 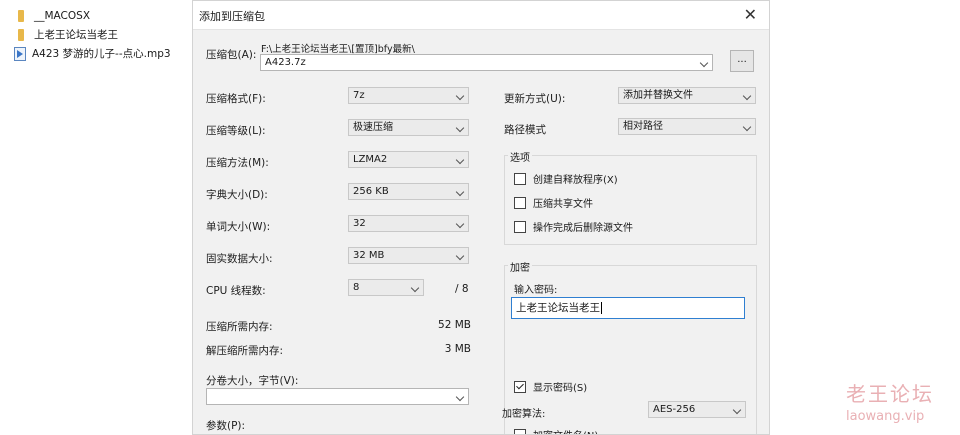 What do you see at coordinates (643, 126) in the screenshot?
I see `path-mode-value: 相对路径` at bounding box center [643, 126].